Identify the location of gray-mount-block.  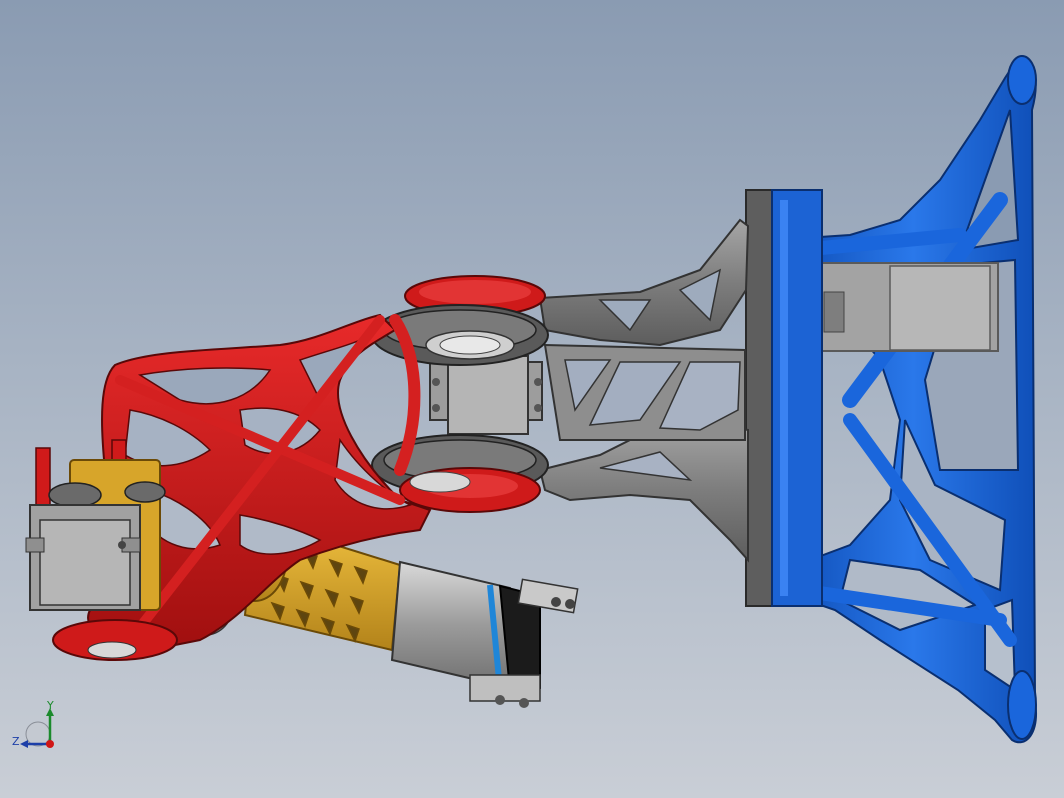
(909, 307).